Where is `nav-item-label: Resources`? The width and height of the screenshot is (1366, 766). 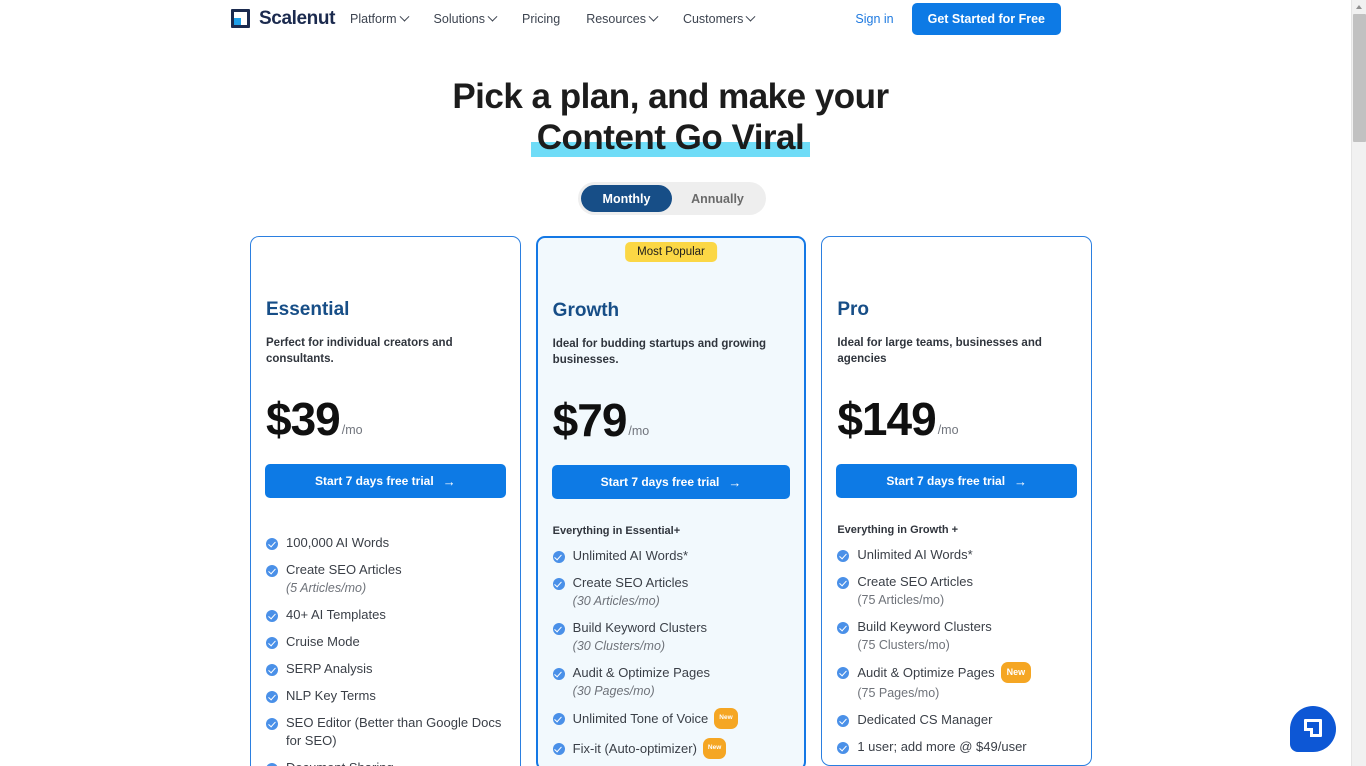
nav-item-label: Resources is located at coordinates (616, 19).